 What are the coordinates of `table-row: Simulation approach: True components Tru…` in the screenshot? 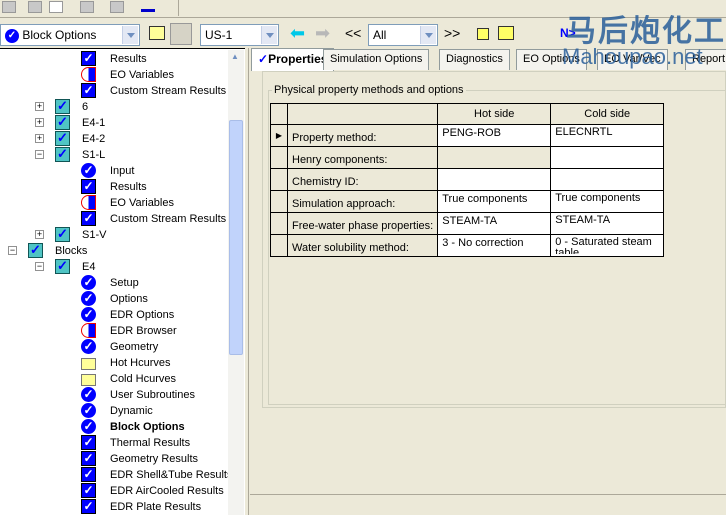 It's located at (467, 201).